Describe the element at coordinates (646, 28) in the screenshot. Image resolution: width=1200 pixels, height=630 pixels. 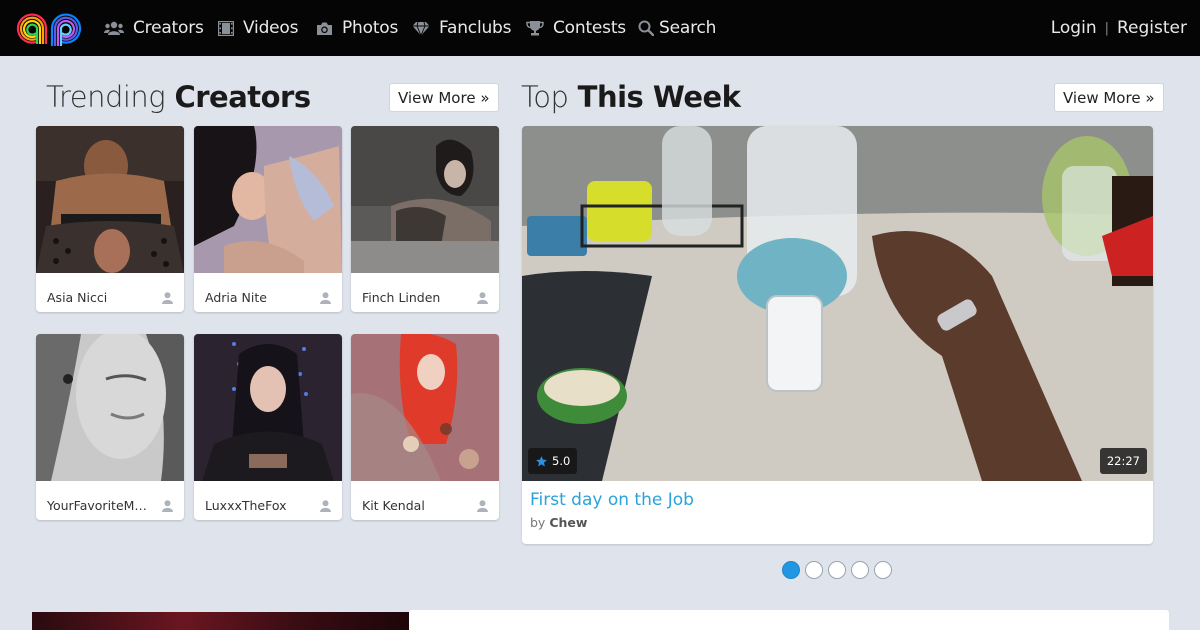
I see `search-icon` at that location.